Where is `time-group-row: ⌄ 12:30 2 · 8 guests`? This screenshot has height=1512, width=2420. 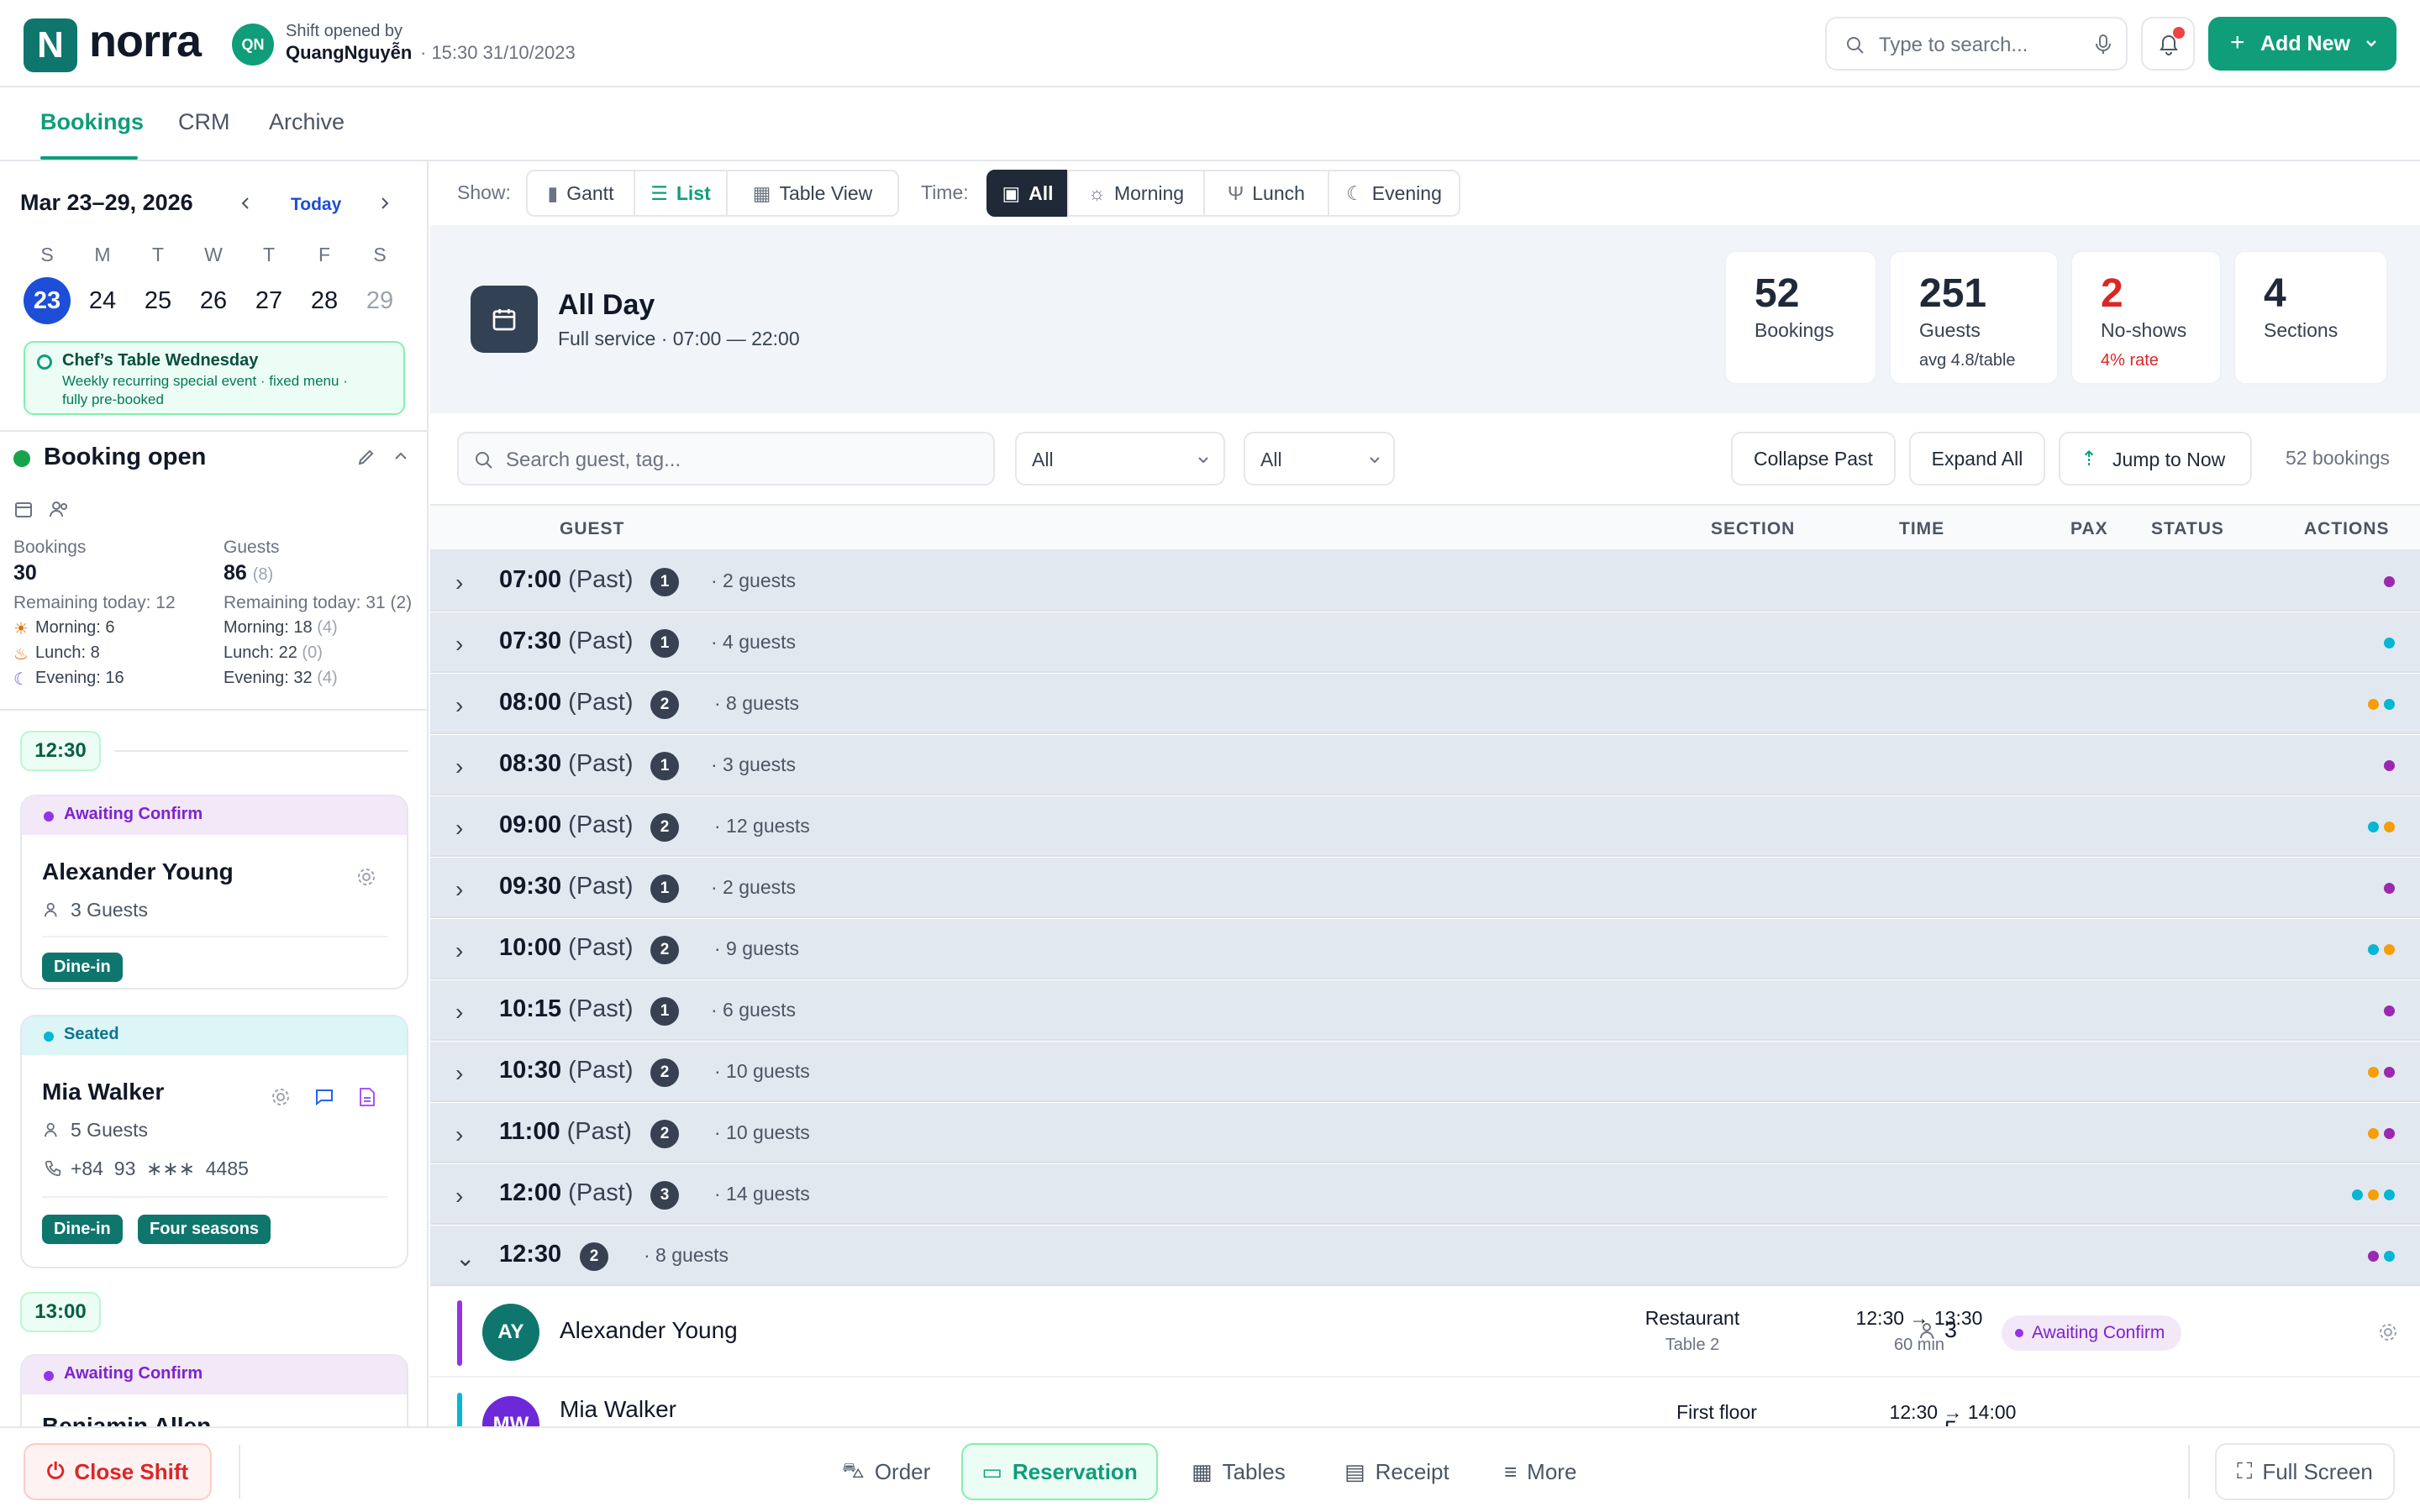 time-group-row: ⌄ 12:30 2 · 8 guests is located at coordinates (1425, 1256).